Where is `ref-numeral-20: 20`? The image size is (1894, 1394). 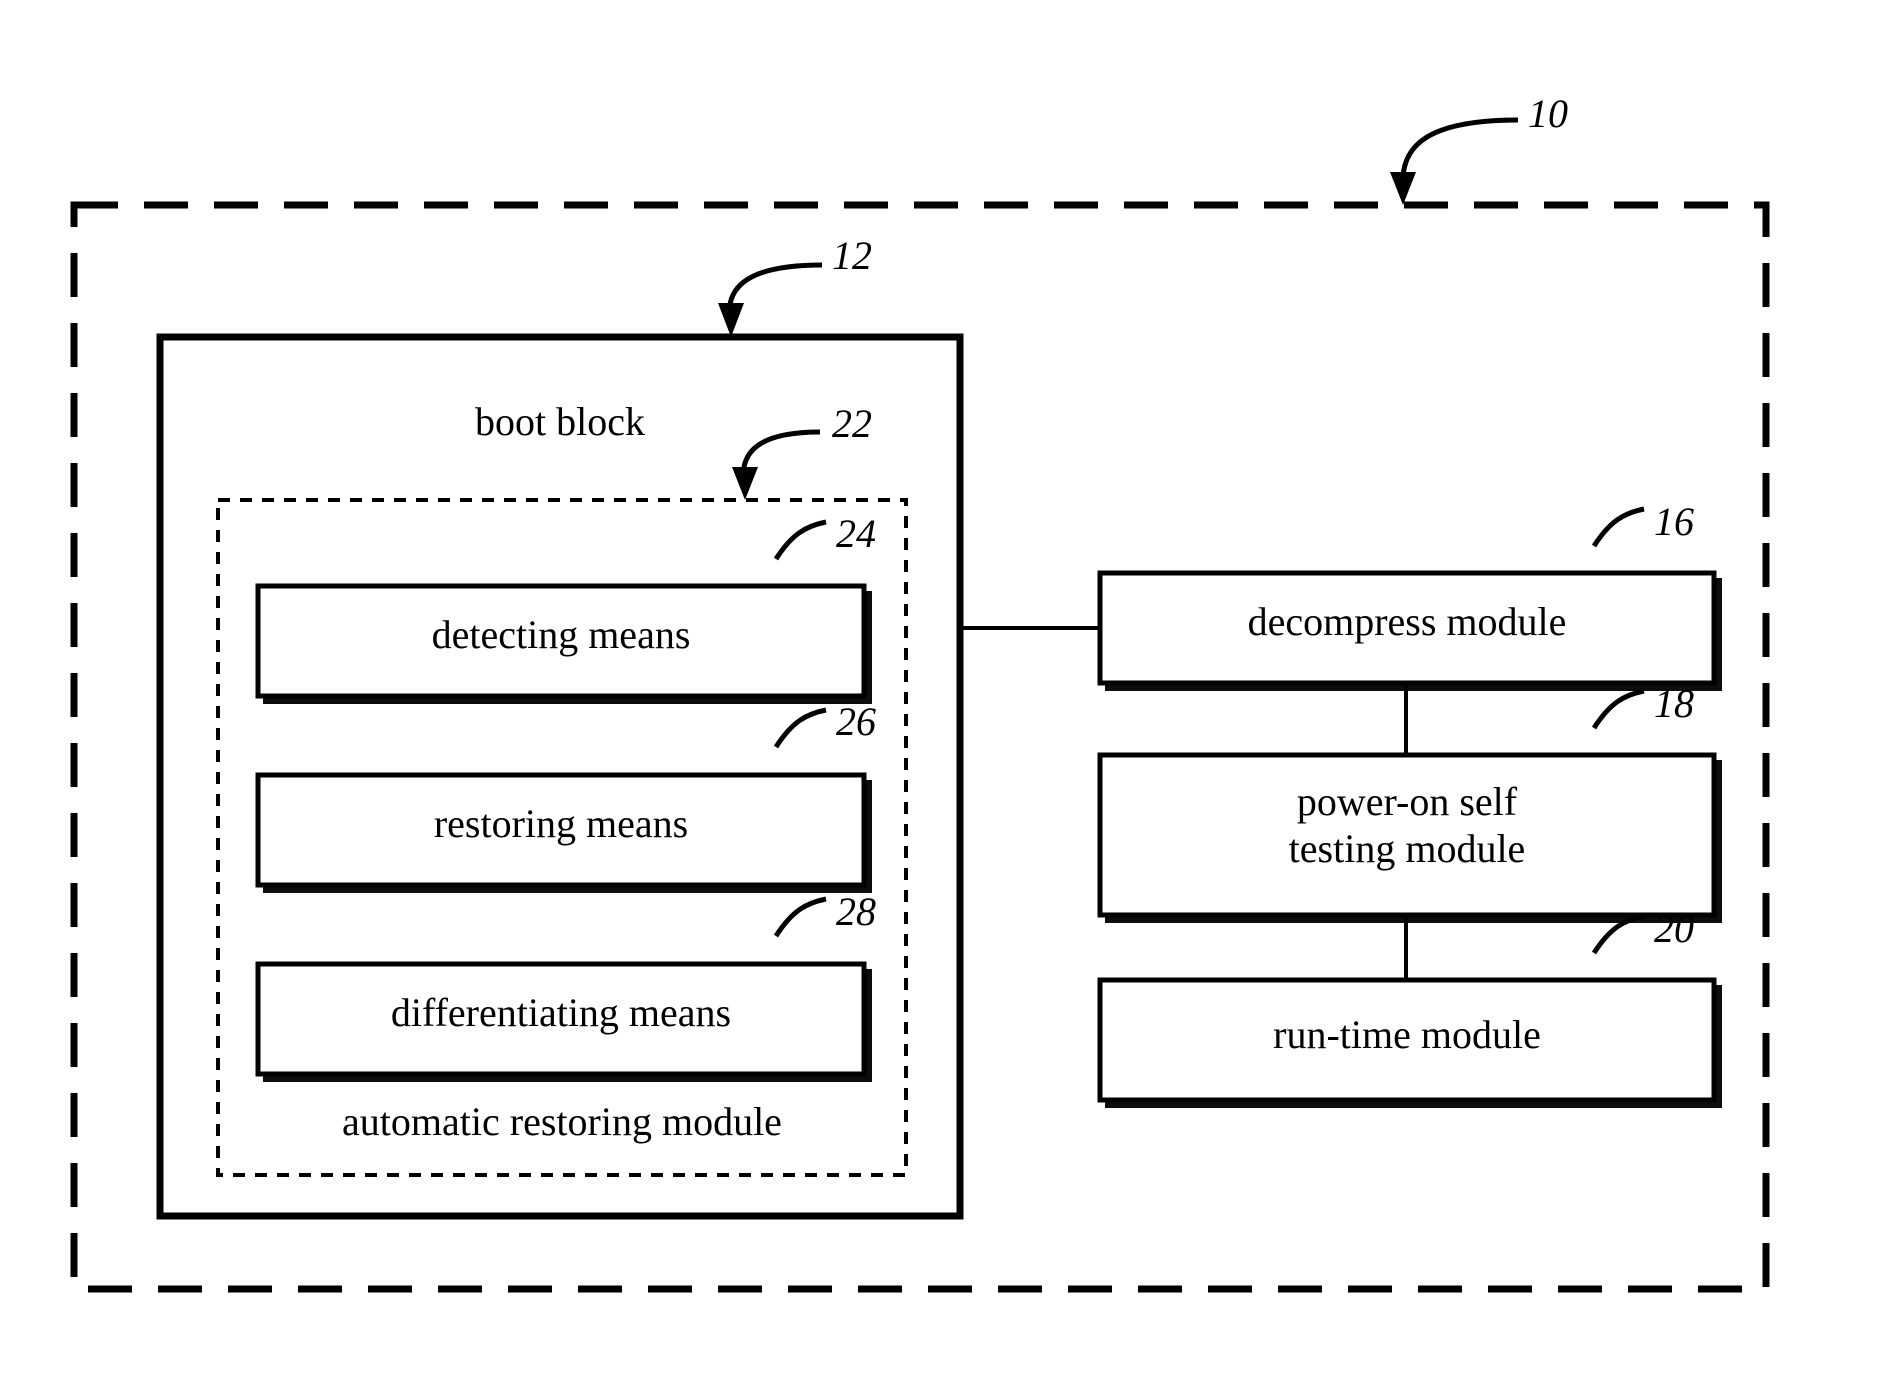 ref-numeral-20: 20 is located at coordinates (1674, 928).